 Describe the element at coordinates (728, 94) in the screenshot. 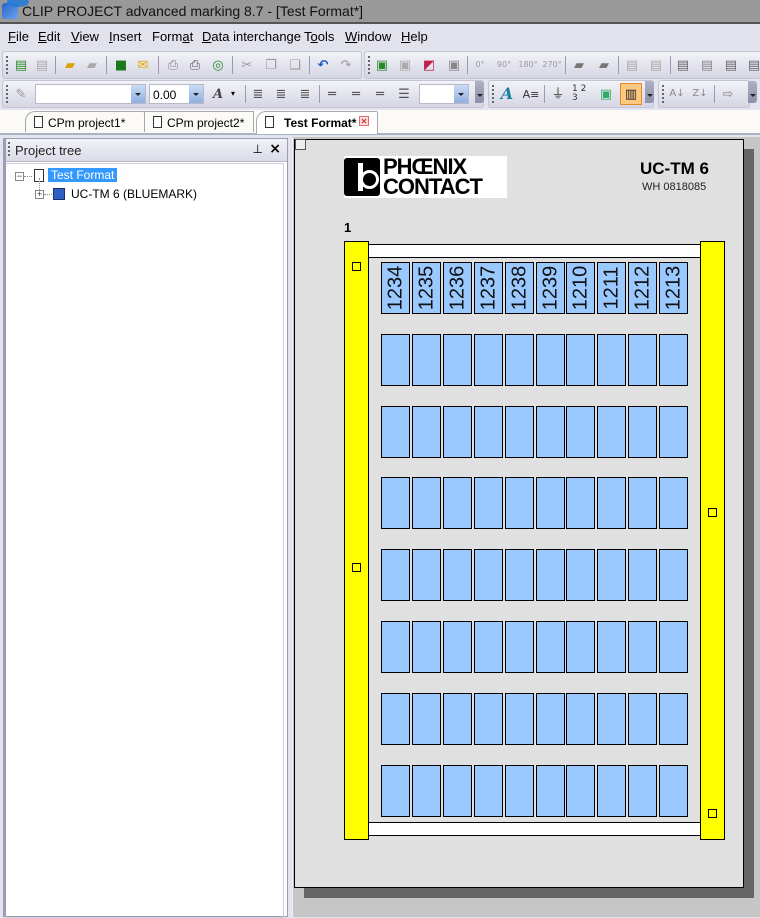

I see `export-arrow-icon: ⇨` at that location.